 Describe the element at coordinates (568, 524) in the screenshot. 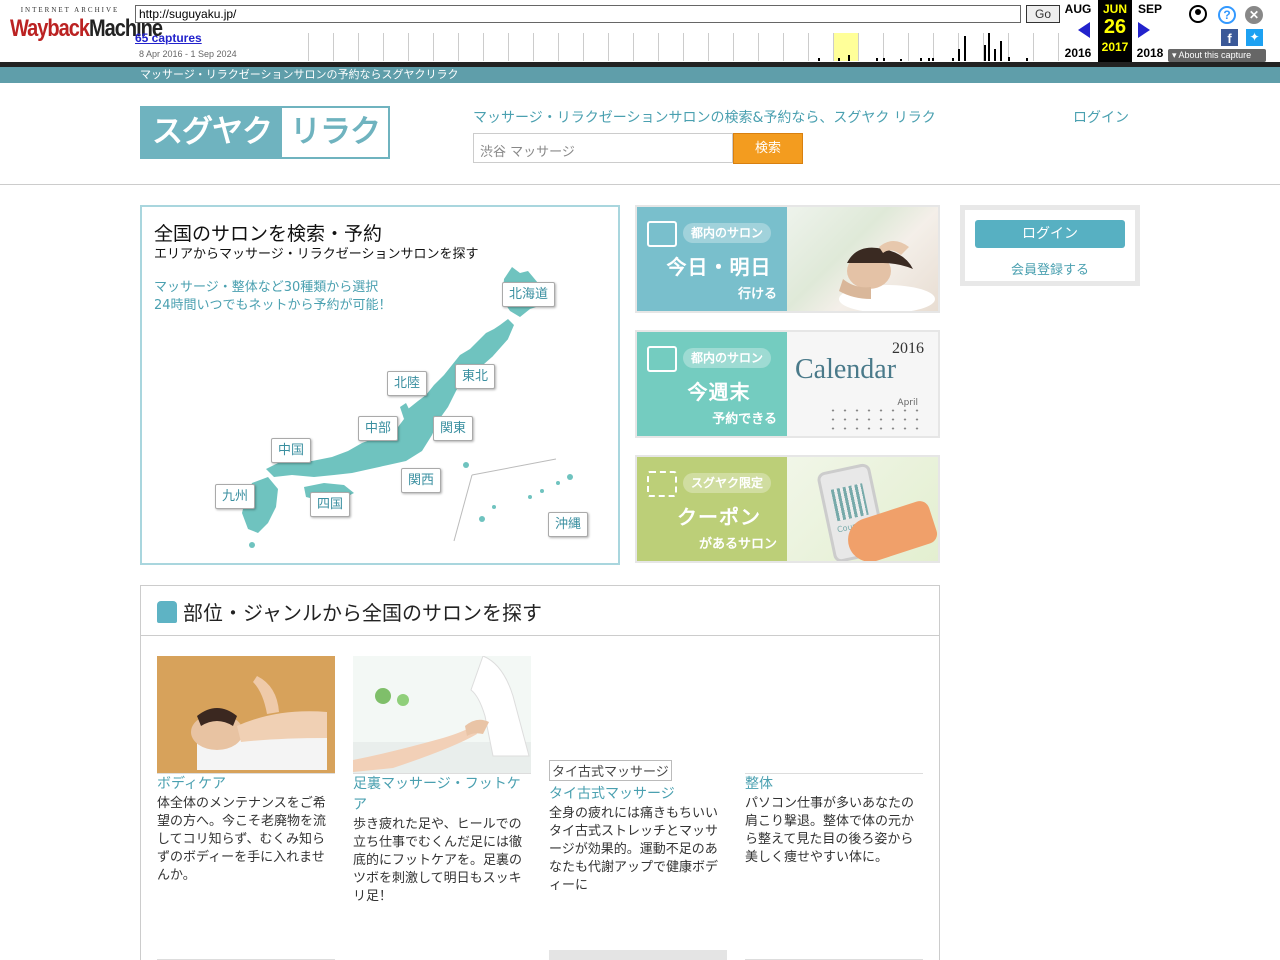

I see `region-okinawa: 沖縄` at that location.